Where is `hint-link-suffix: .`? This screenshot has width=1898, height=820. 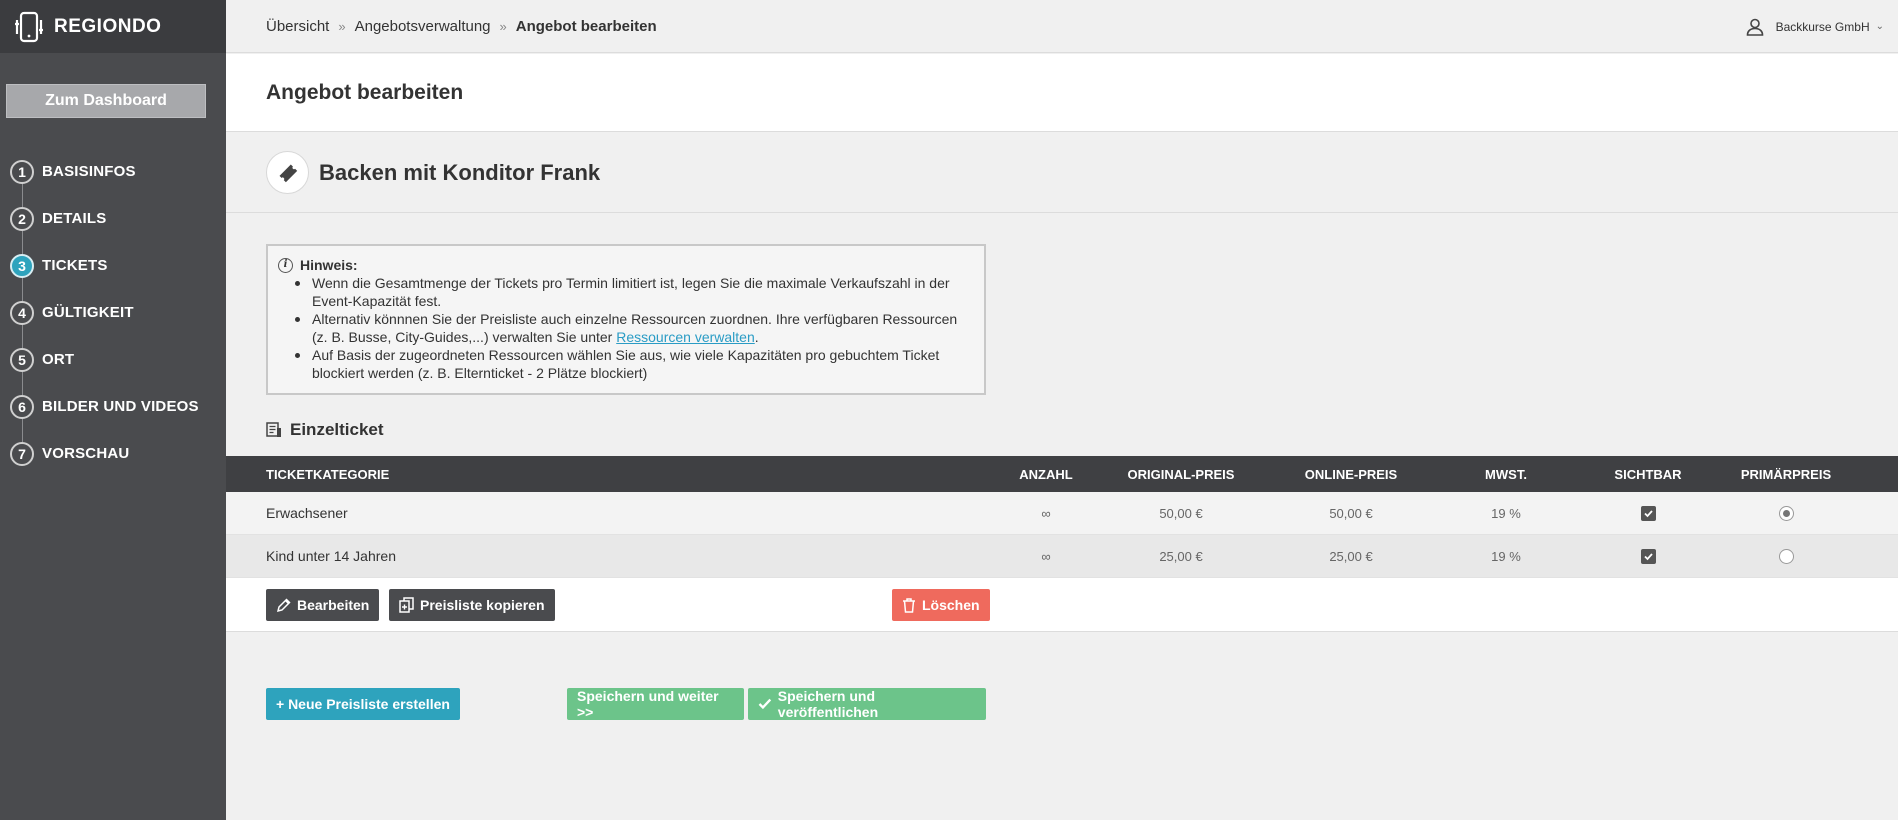 hint-link-suffix: . is located at coordinates (756, 337).